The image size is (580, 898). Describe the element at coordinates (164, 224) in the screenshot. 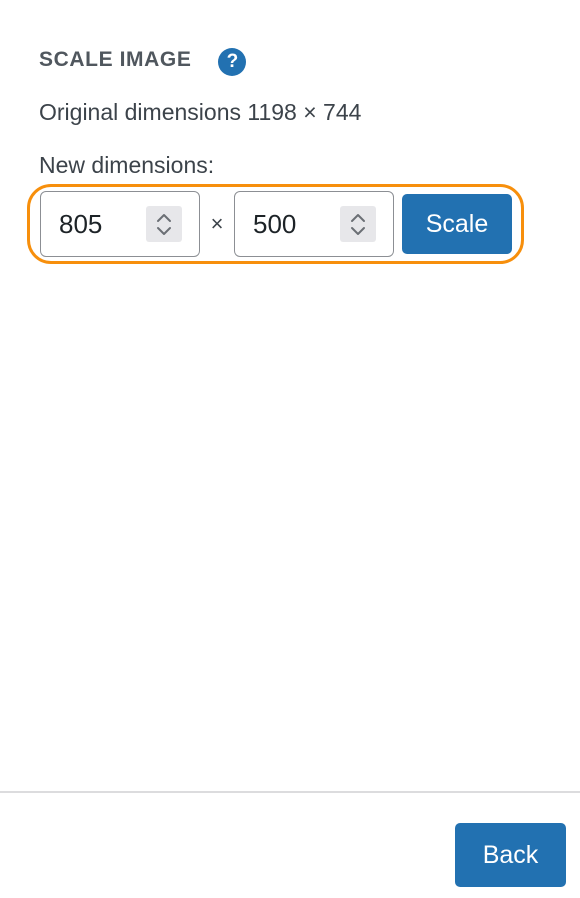

I see `width-spinner` at that location.